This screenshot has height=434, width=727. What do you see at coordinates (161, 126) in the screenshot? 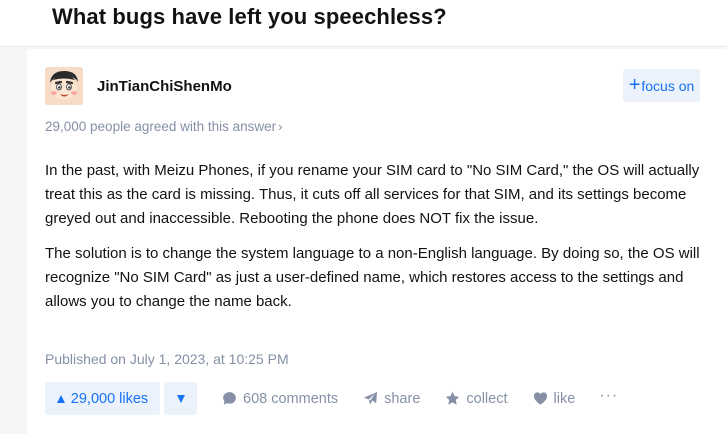
I see `agree-count-text: 29,000 people agreed with this answer` at bounding box center [161, 126].